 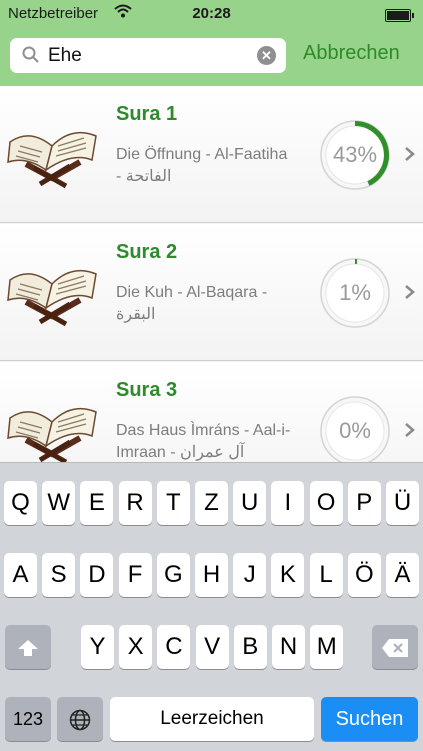 I want to click on progress-percent: 1%, so click(x=355, y=292).